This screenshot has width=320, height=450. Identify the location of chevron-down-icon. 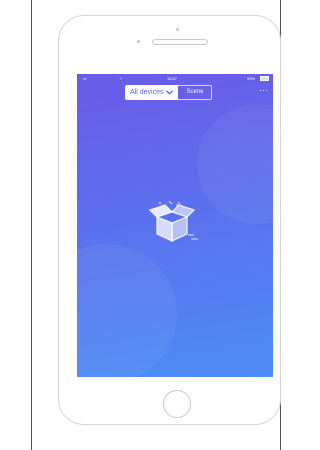
(170, 92).